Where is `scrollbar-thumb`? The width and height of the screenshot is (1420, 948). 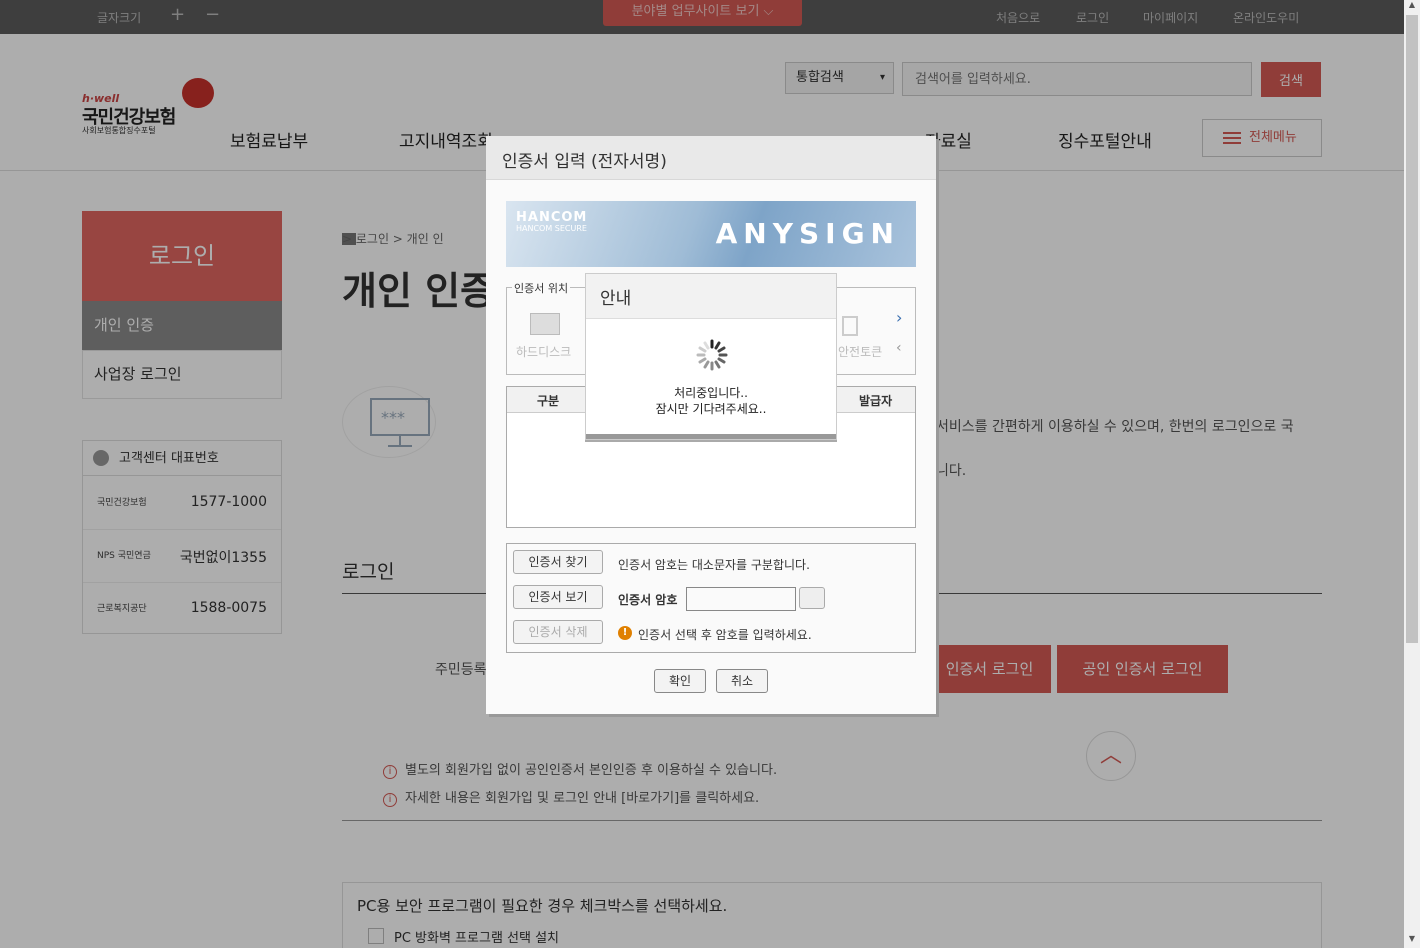 scrollbar-thumb is located at coordinates (1412, 329).